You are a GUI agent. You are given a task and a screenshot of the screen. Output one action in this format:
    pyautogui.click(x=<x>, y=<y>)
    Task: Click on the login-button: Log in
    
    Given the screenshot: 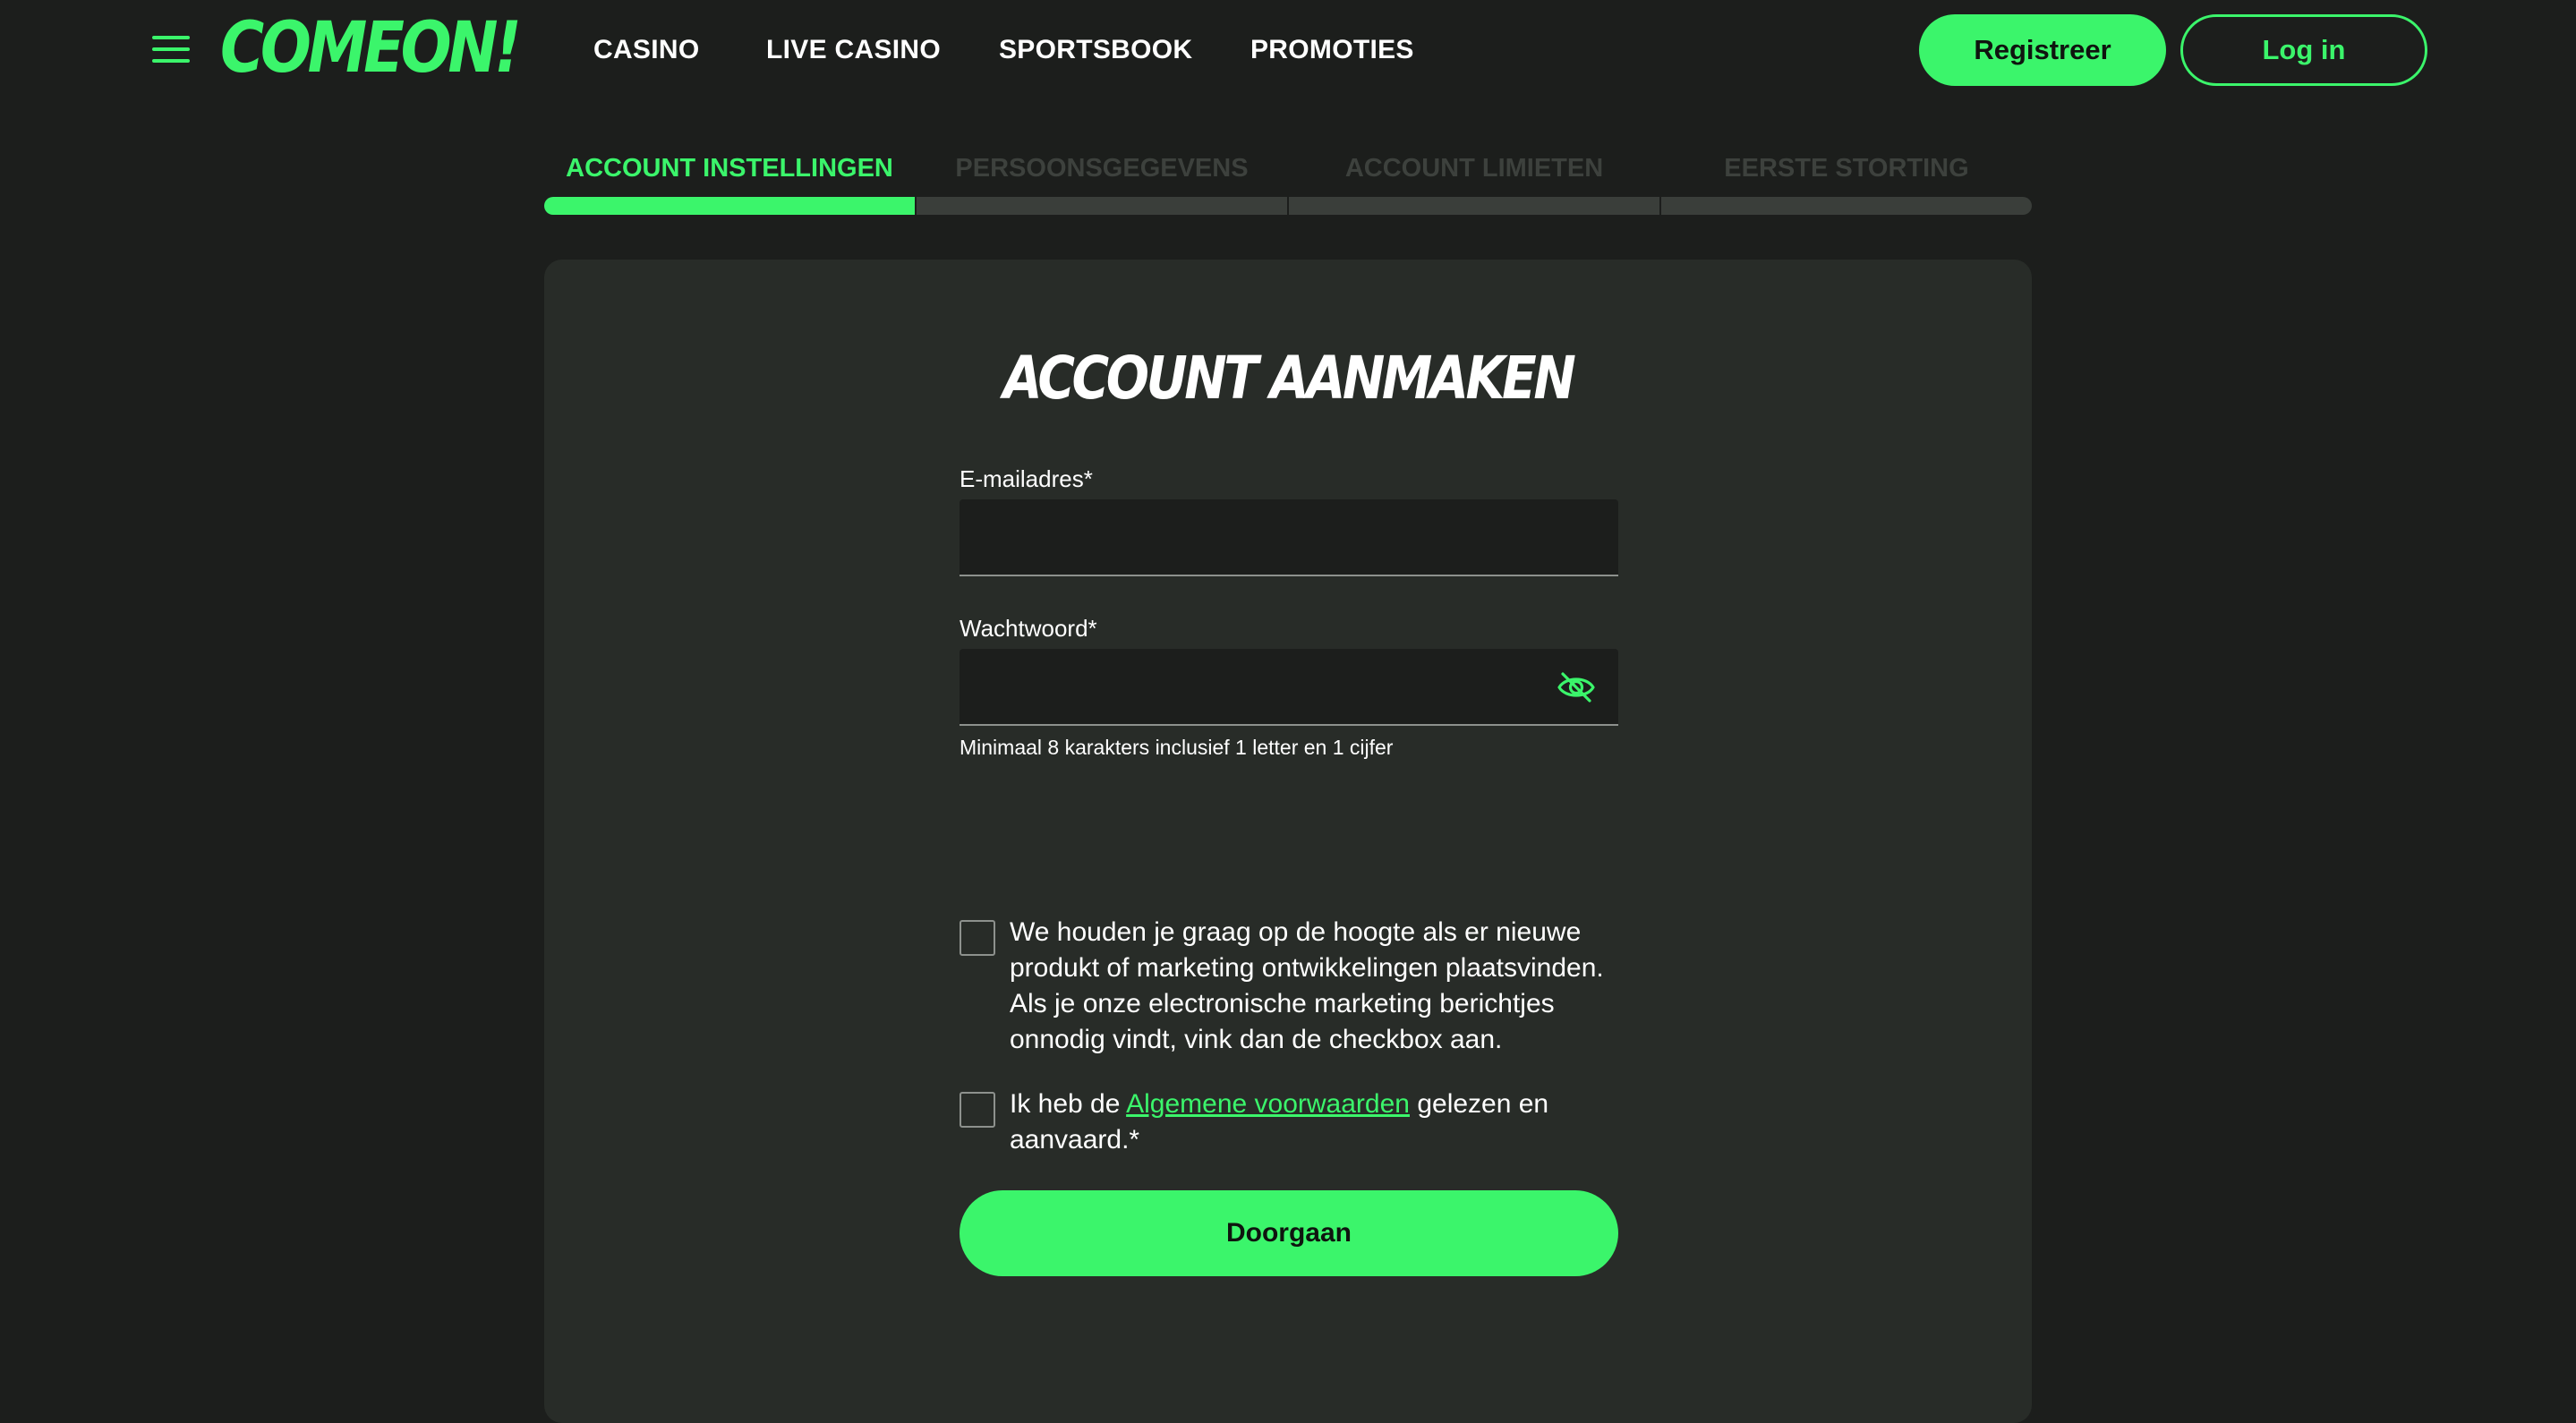 What is the action you would take?
    pyautogui.click(x=2303, y=50)
    